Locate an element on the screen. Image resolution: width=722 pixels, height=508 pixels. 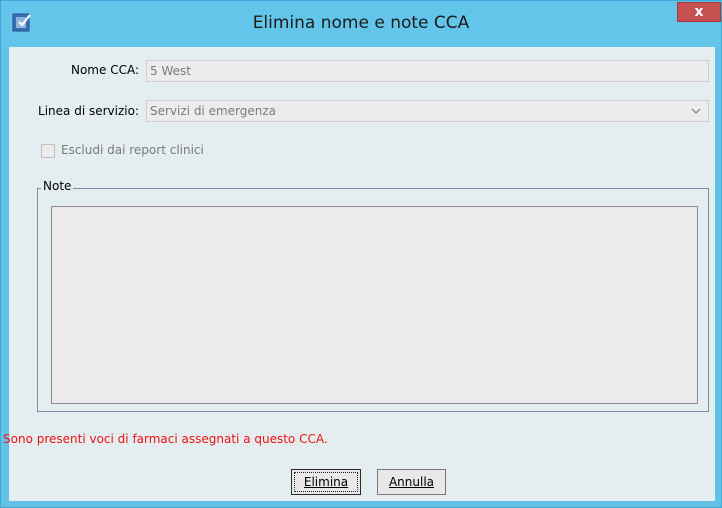
service-line-value: Servizi di emergenza is located at coordinates (213, 111).